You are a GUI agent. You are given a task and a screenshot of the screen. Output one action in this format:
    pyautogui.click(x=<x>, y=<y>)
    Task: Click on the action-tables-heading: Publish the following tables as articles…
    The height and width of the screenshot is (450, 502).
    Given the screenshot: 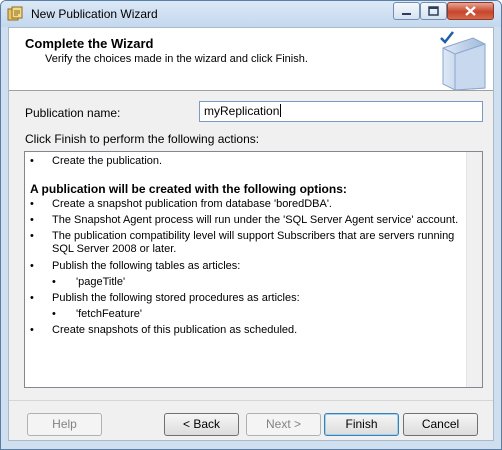 What is the action you would take?
    pyautogui.click(x=146, y=266)
    